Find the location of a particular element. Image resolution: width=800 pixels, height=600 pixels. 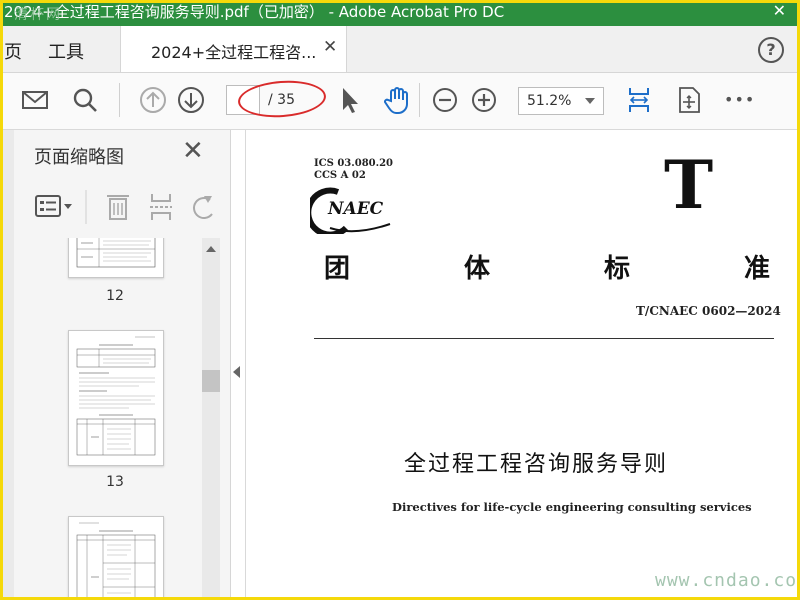

logo-text: NAEC is located at coordinates (355, 209).